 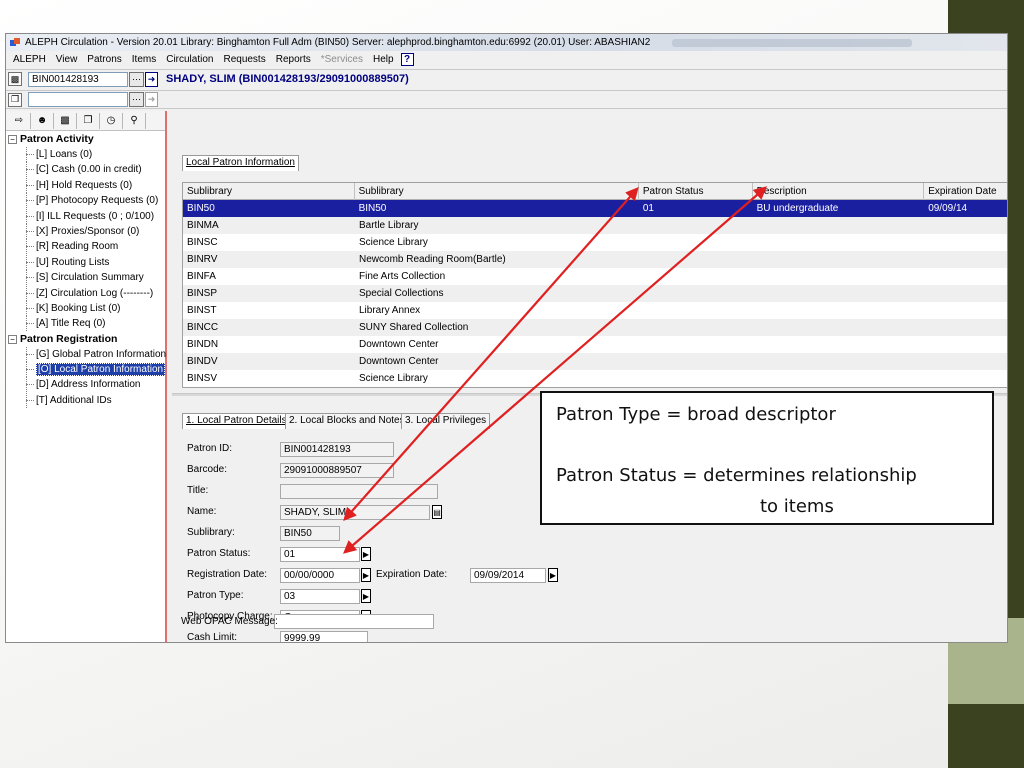 I want to click on expiration-date-picker-icon: ▶, so click(x=553, y=575).